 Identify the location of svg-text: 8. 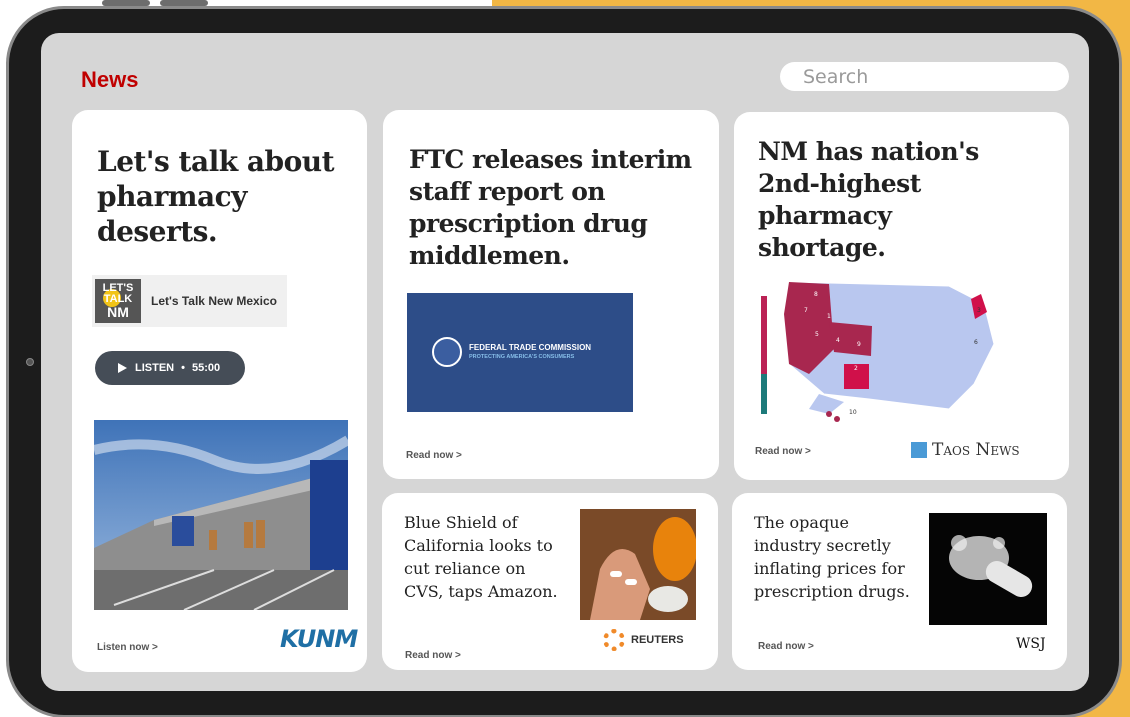
(816, 294).